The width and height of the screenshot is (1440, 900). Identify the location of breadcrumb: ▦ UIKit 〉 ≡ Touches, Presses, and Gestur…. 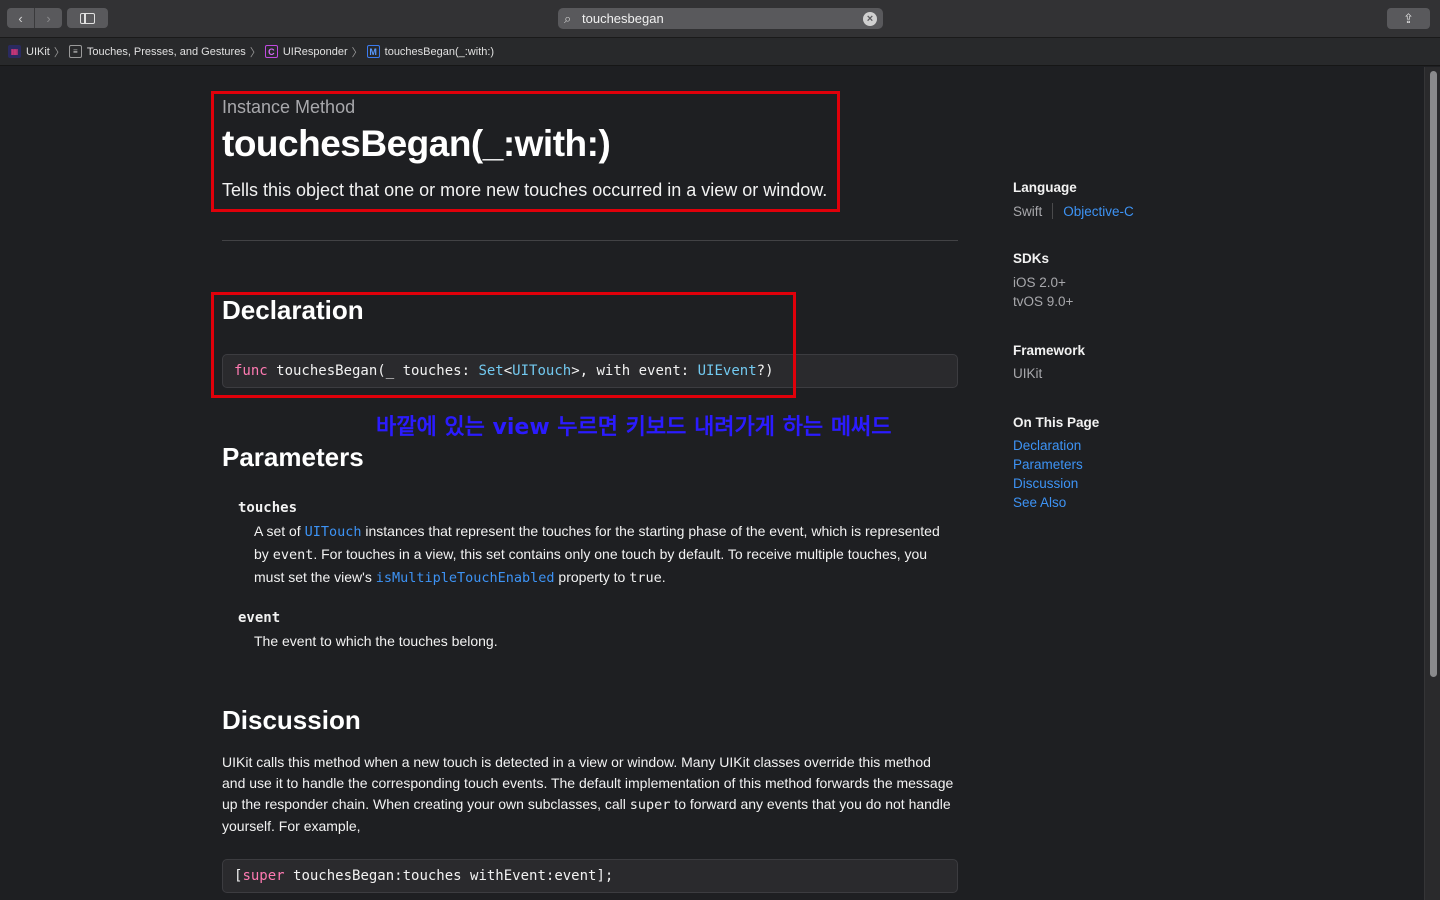
(720, 52).